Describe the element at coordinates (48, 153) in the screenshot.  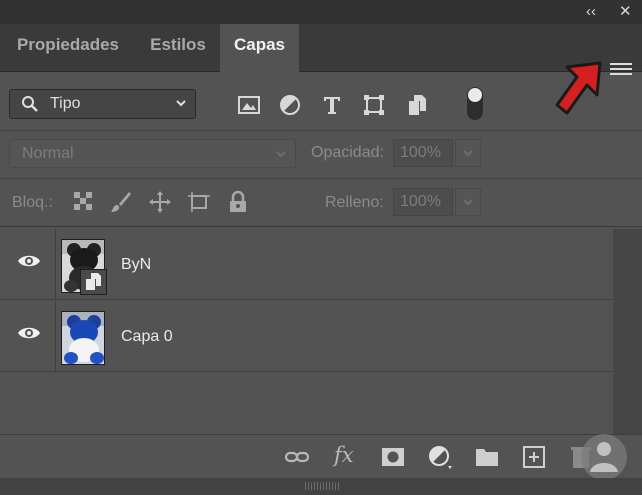
I see `blend-mode-value: Normal` at that location.